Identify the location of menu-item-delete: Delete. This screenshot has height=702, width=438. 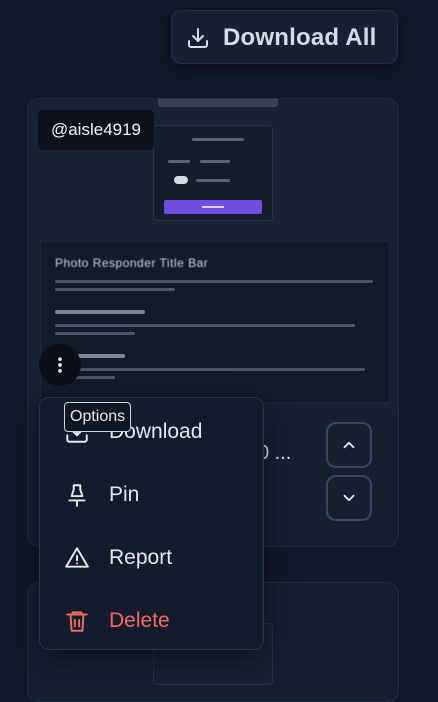
(151, 620).